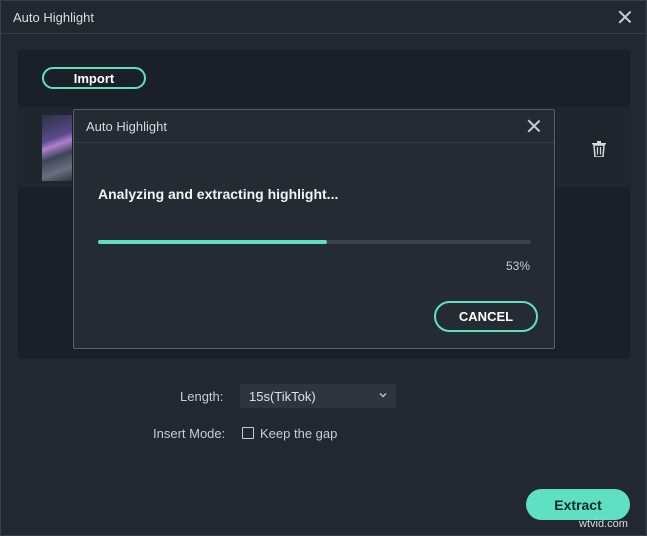  I want to click on length-select-value: 15s(TikTok), so click(282, 396).